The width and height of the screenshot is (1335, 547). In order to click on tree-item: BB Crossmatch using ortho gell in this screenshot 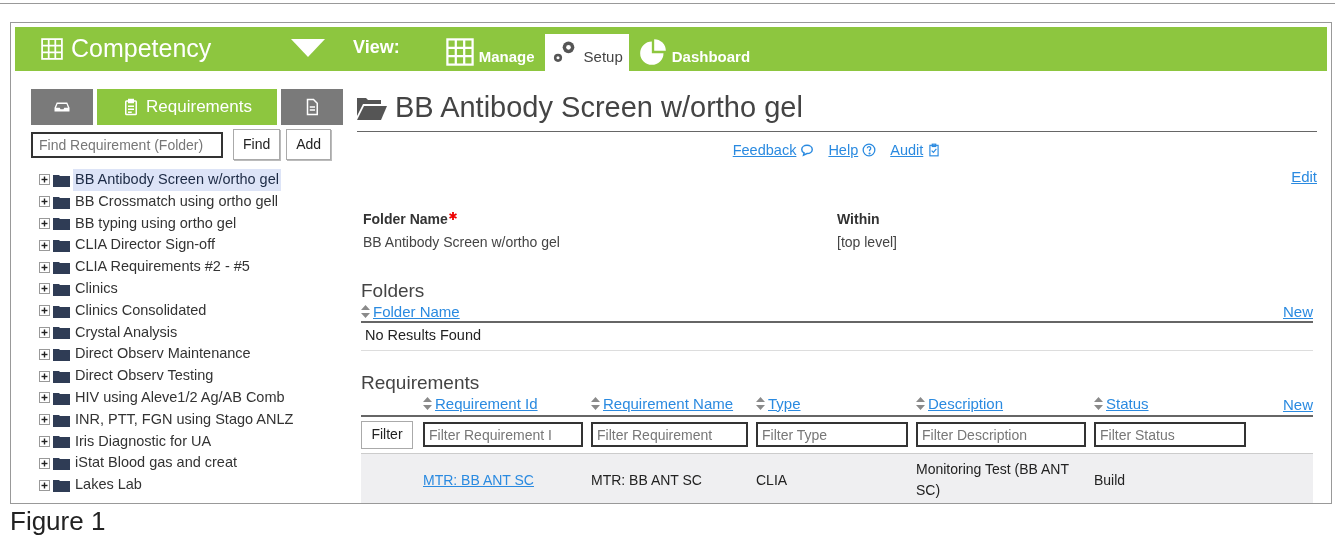, I will do `click(177, 201)`.